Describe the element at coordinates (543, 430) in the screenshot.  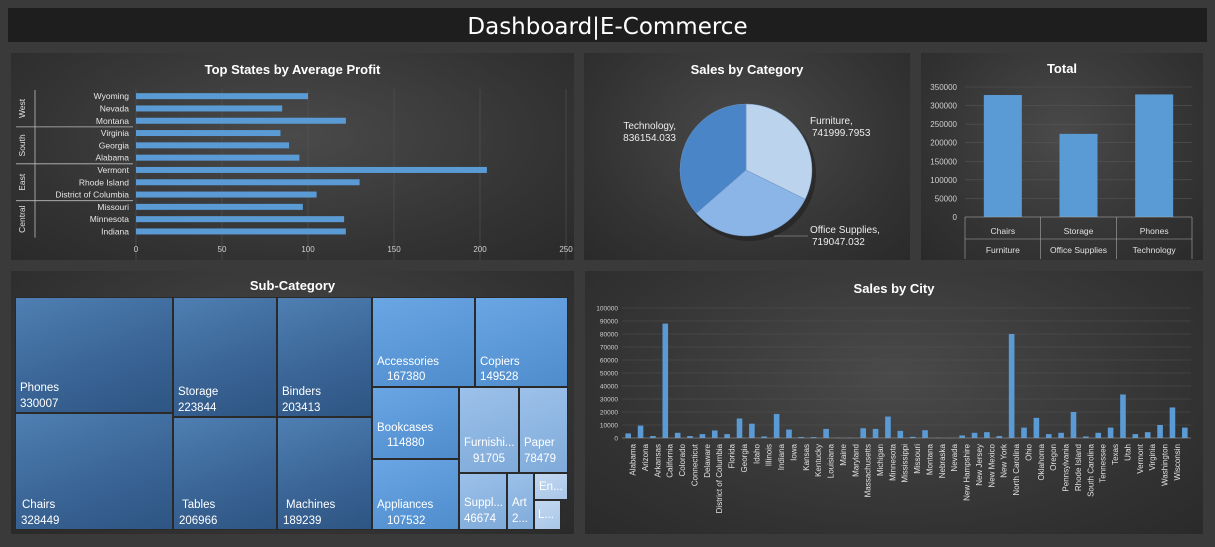
I see `treemap-cell: Paper 78479` at that location.